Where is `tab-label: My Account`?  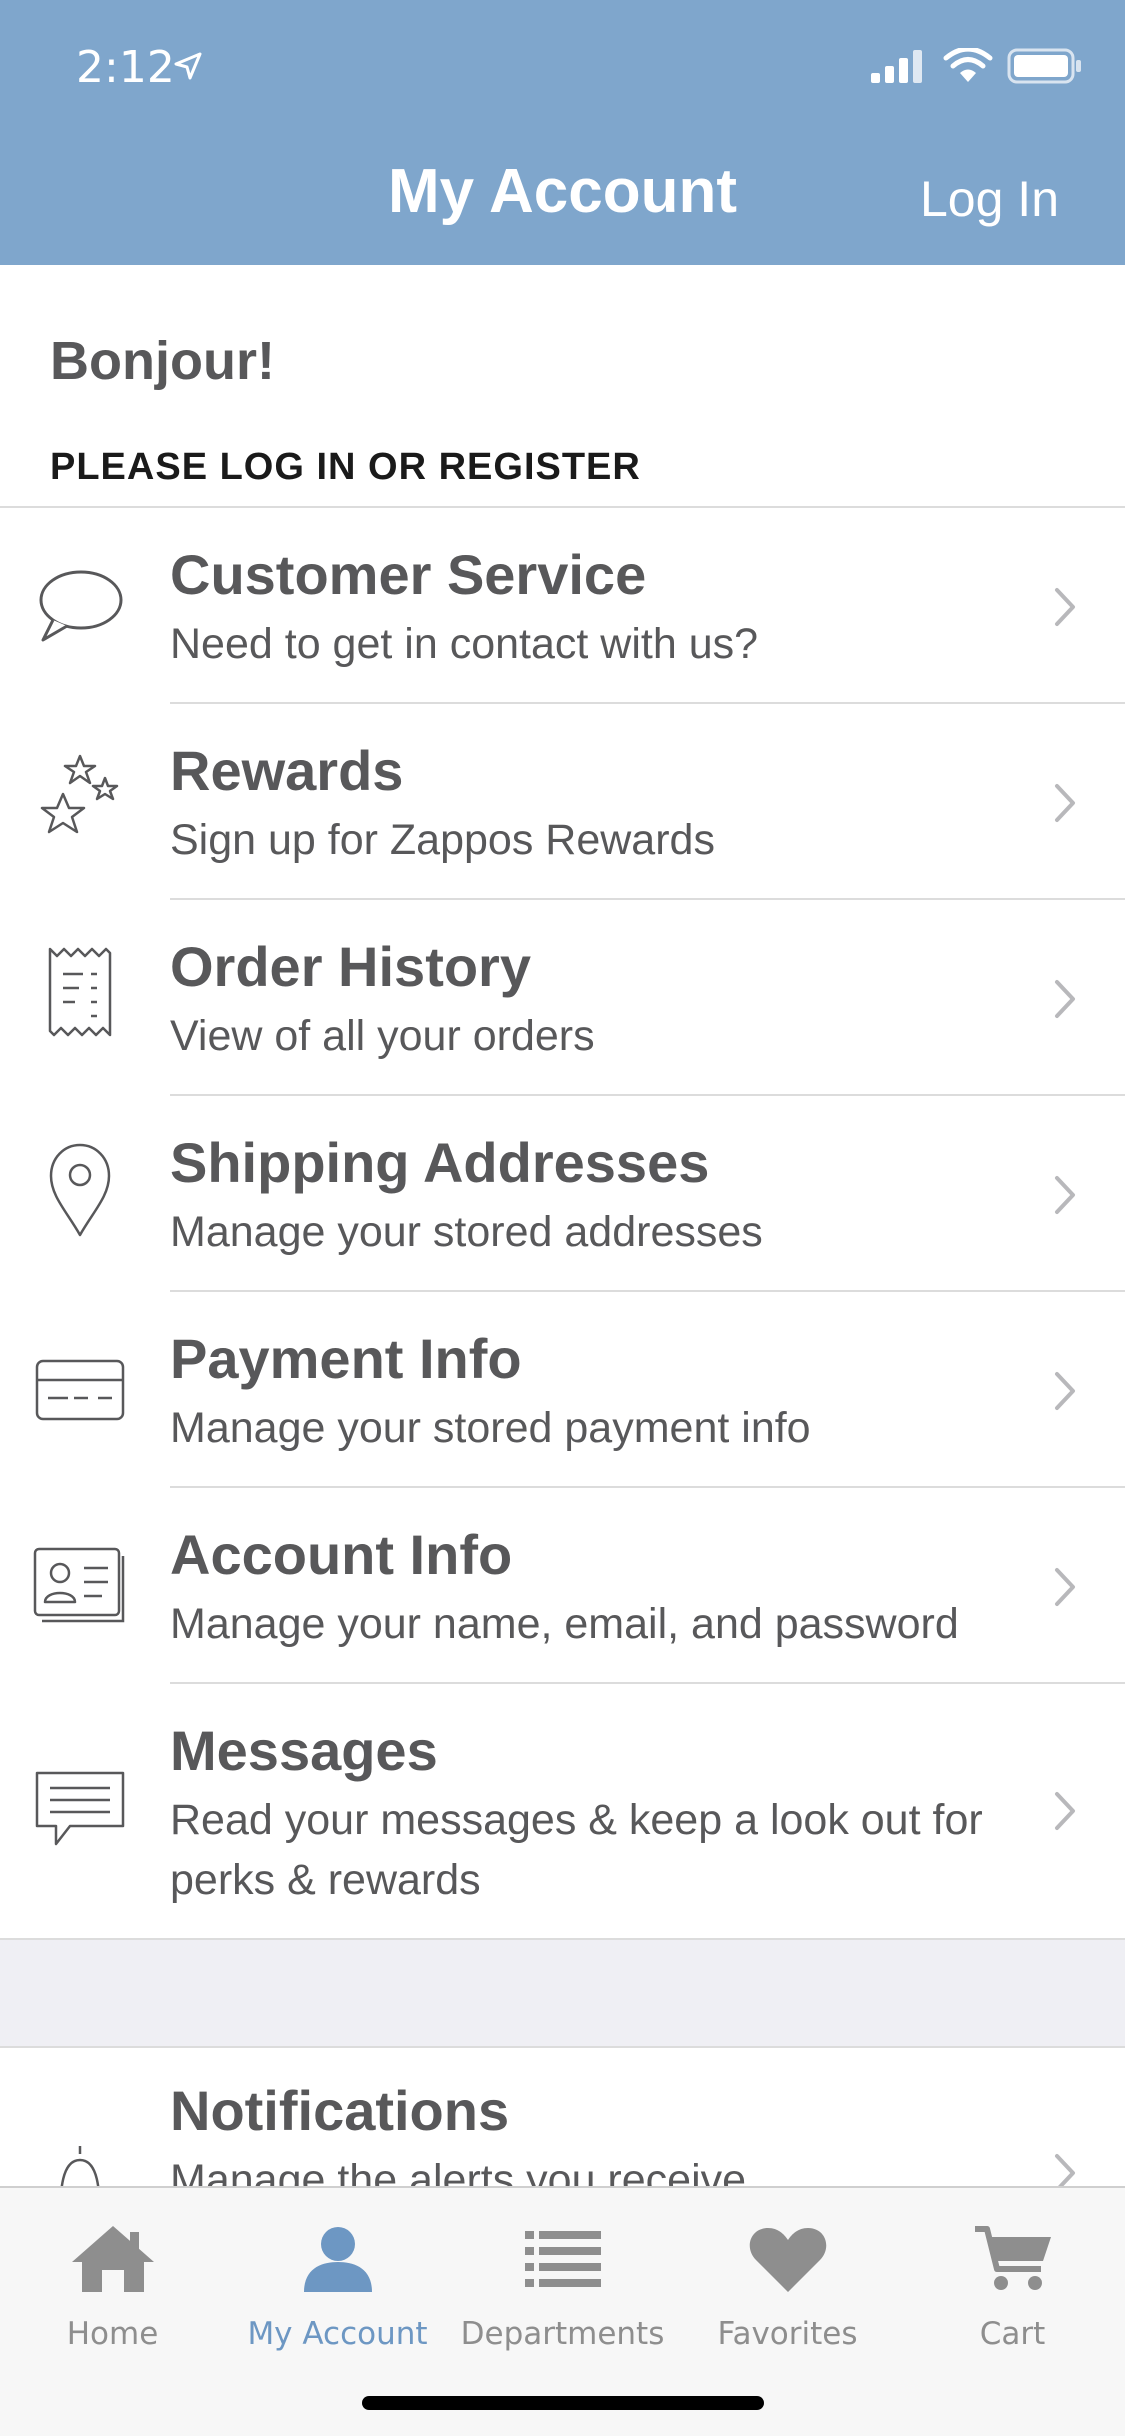
tab-label: My Account is located at coordinates (337, 2334).